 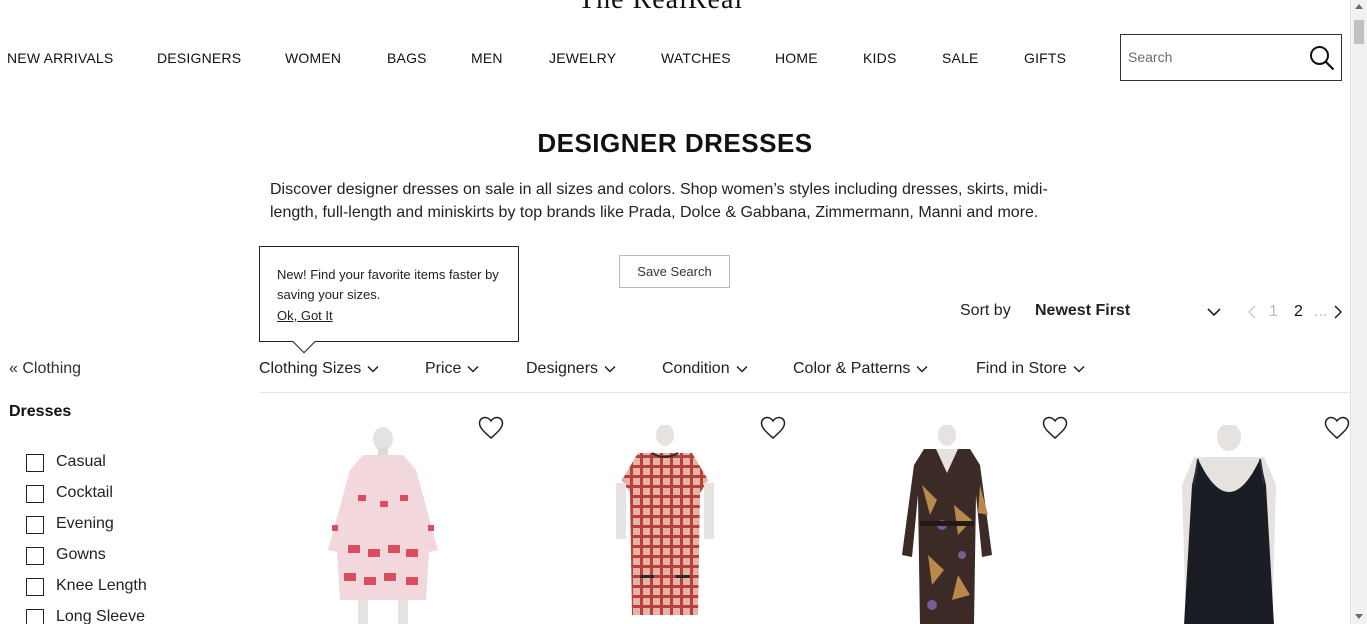 I want to click on chevron-left-icon, so click(x=1252, y=312).